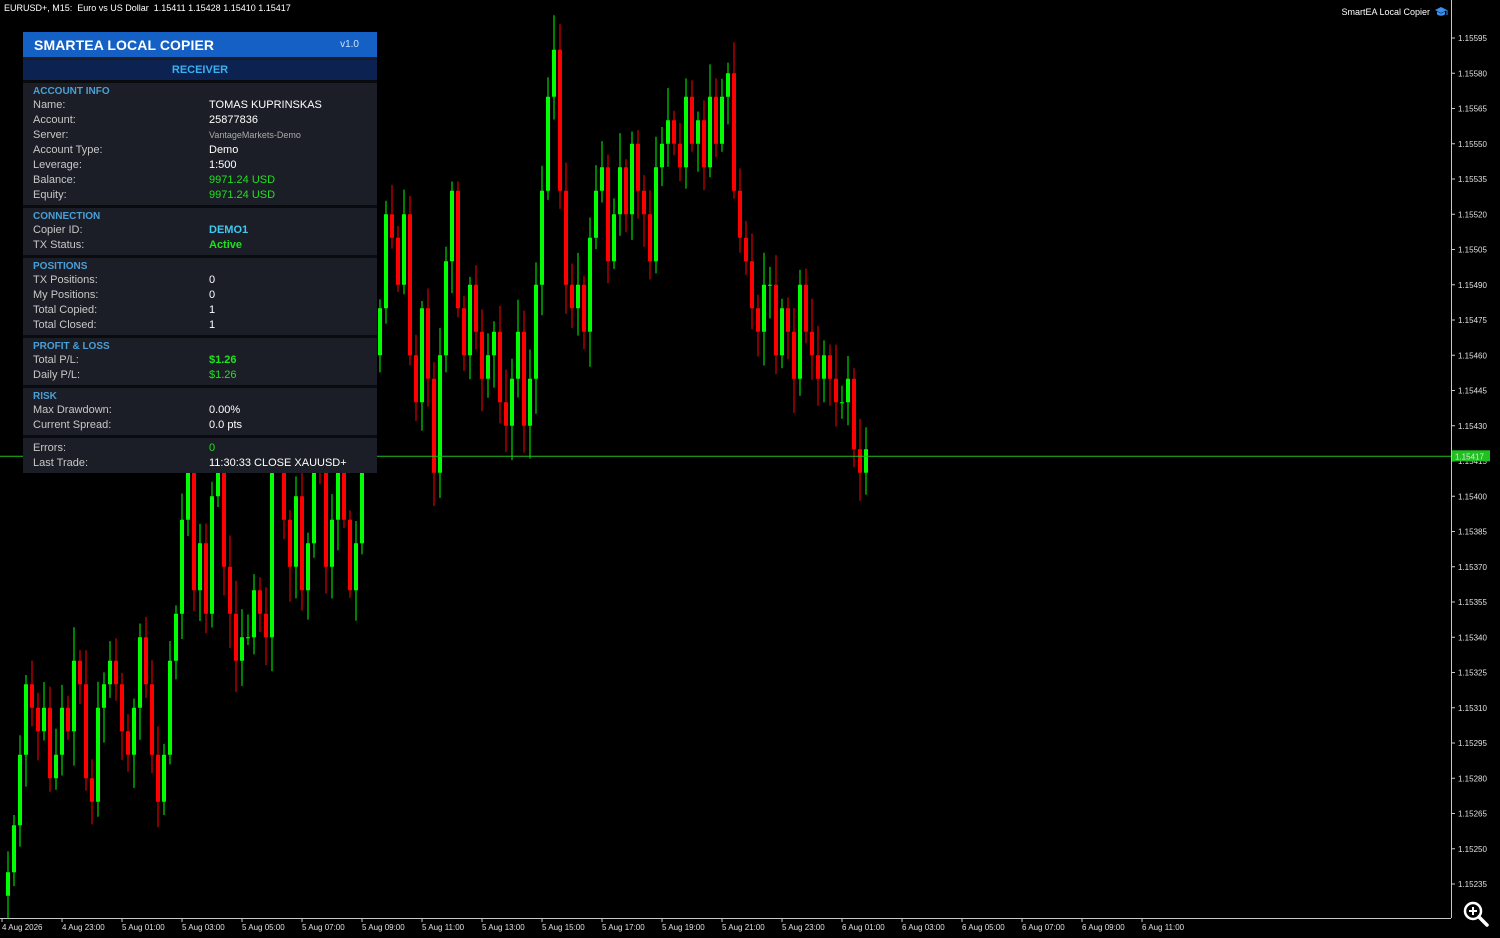 Image resolution: width=1500 pixels, height=938 pixels. I want to click on section-title: POSITIONS, so click(60, 266).